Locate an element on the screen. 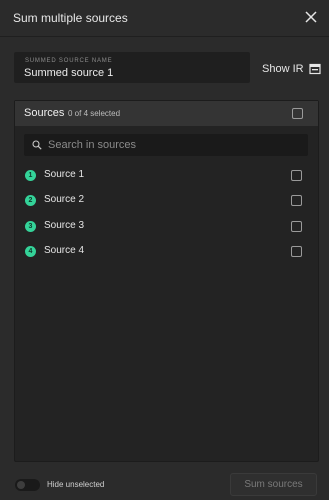 This screenshot has height=500, width=329. search-icon is located at coordinates (37, 145).